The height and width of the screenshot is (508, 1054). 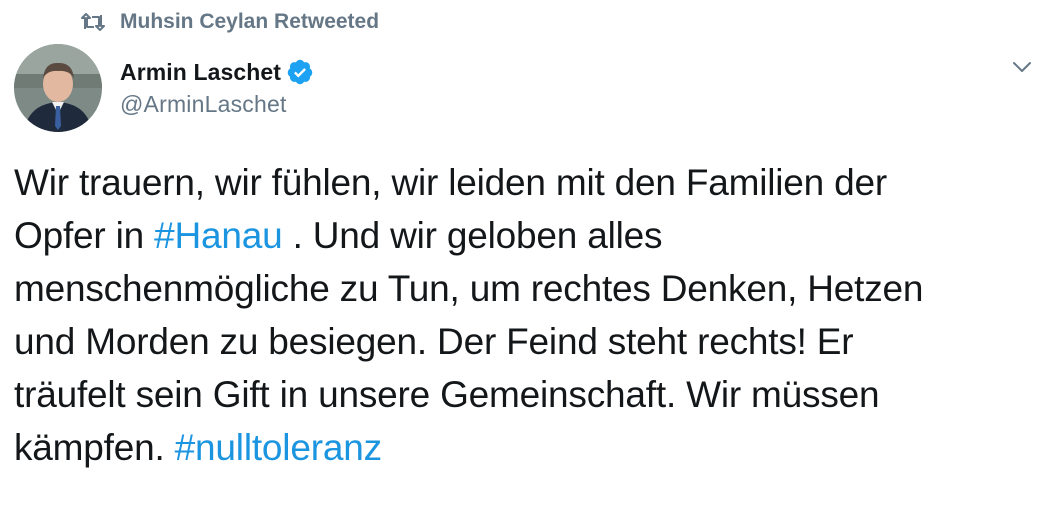 What do you see at coordinates (524, 447) in the screenshot?
I see `tweet-line: kämpfen. #nulltoleranz` at bounding box center [524, 447].